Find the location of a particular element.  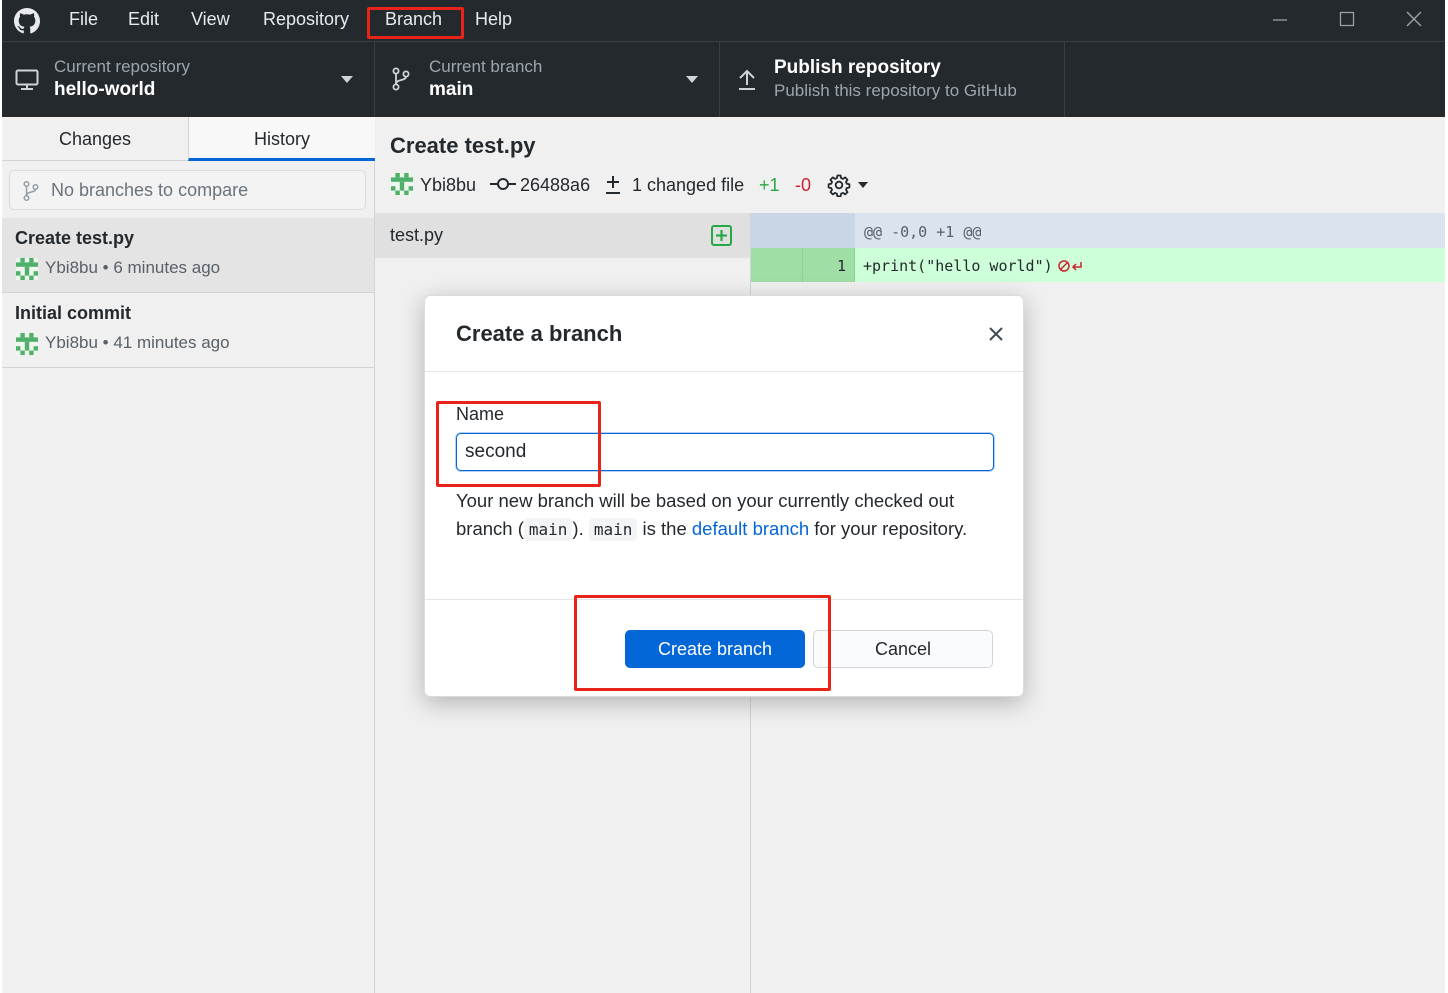

publish-description: Publish this repository to GitHub is located at coordinates (895, 90).